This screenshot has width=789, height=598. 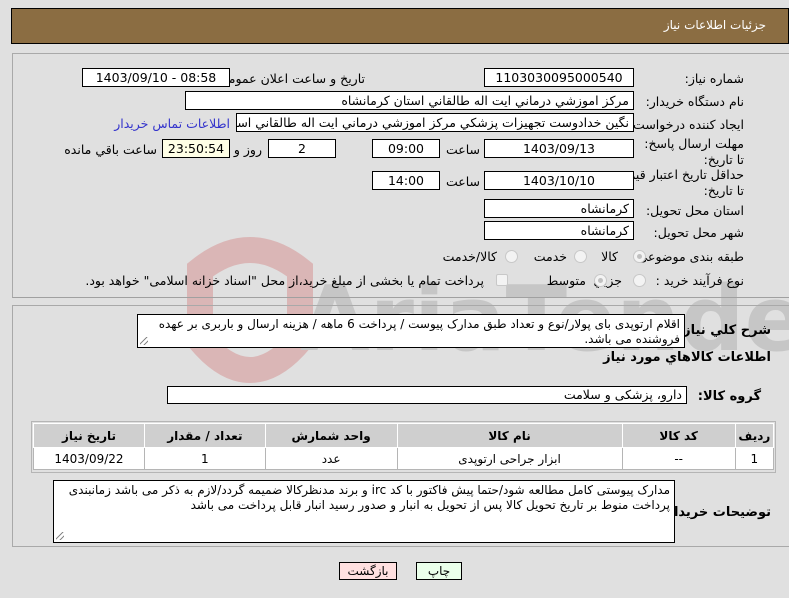 I want to click on requester-label: ايجاد کننده درخواست:, so click(x=686, y=124).